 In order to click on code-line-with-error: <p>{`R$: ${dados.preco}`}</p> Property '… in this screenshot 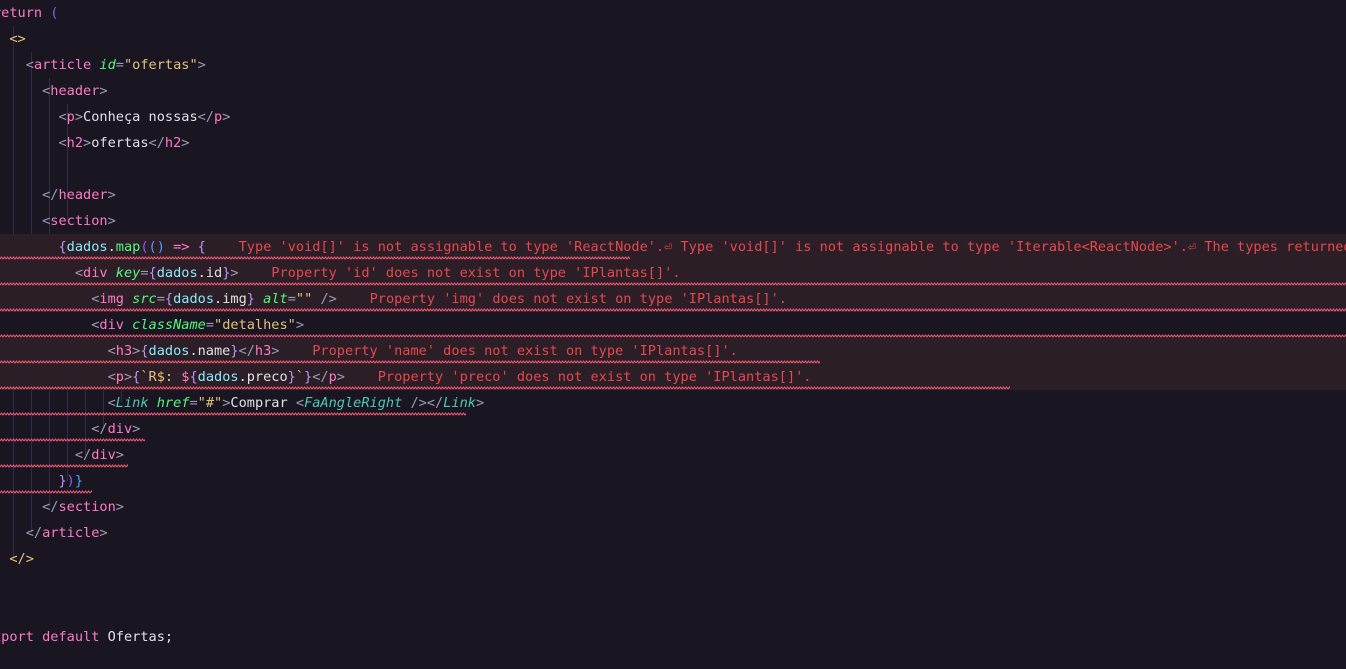, I will do `click(673, 377)`.